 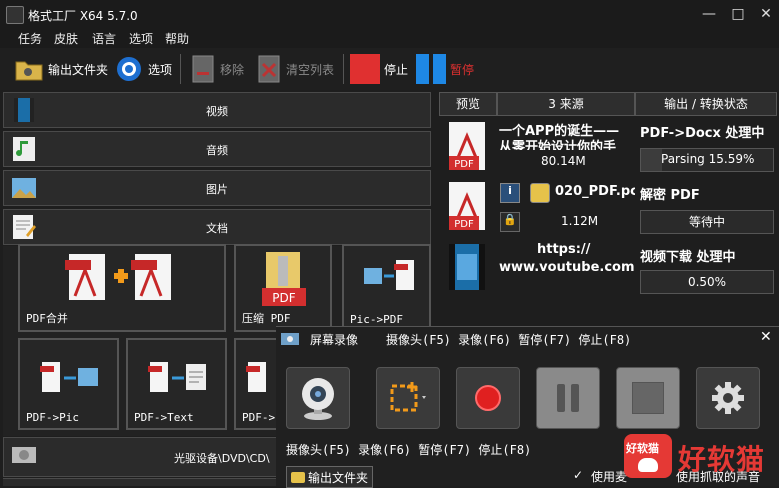 What do you see at coordinates (607, 210) in the screenshot?
I see `task-row: PDF i 020_PDF.pc 🔒 1.12M 解密 PDF 等待中` at bounding box center [607, 210].